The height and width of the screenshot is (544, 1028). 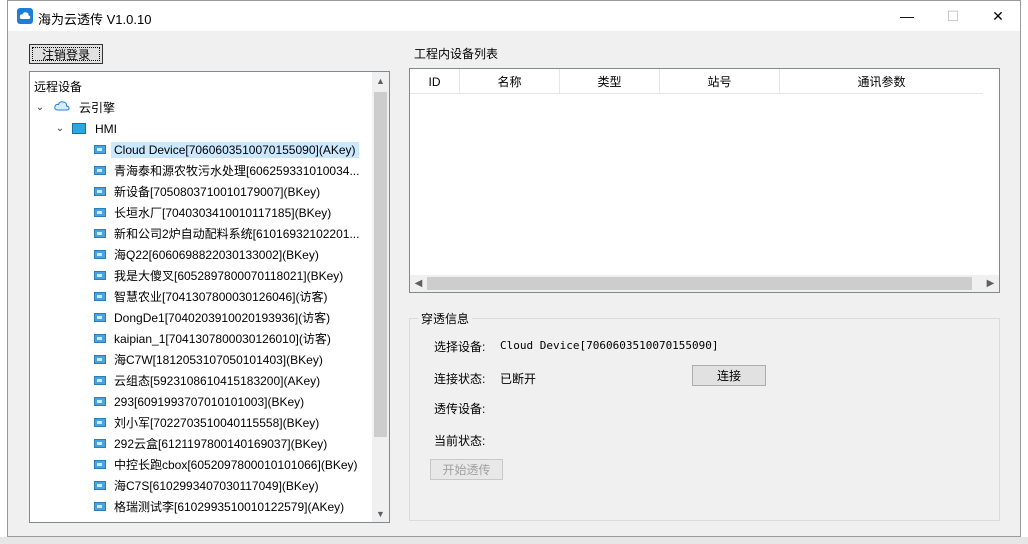 I want to click on device-label: DongDe1[7040203910020193936](访客), so click(x=222, y=318).